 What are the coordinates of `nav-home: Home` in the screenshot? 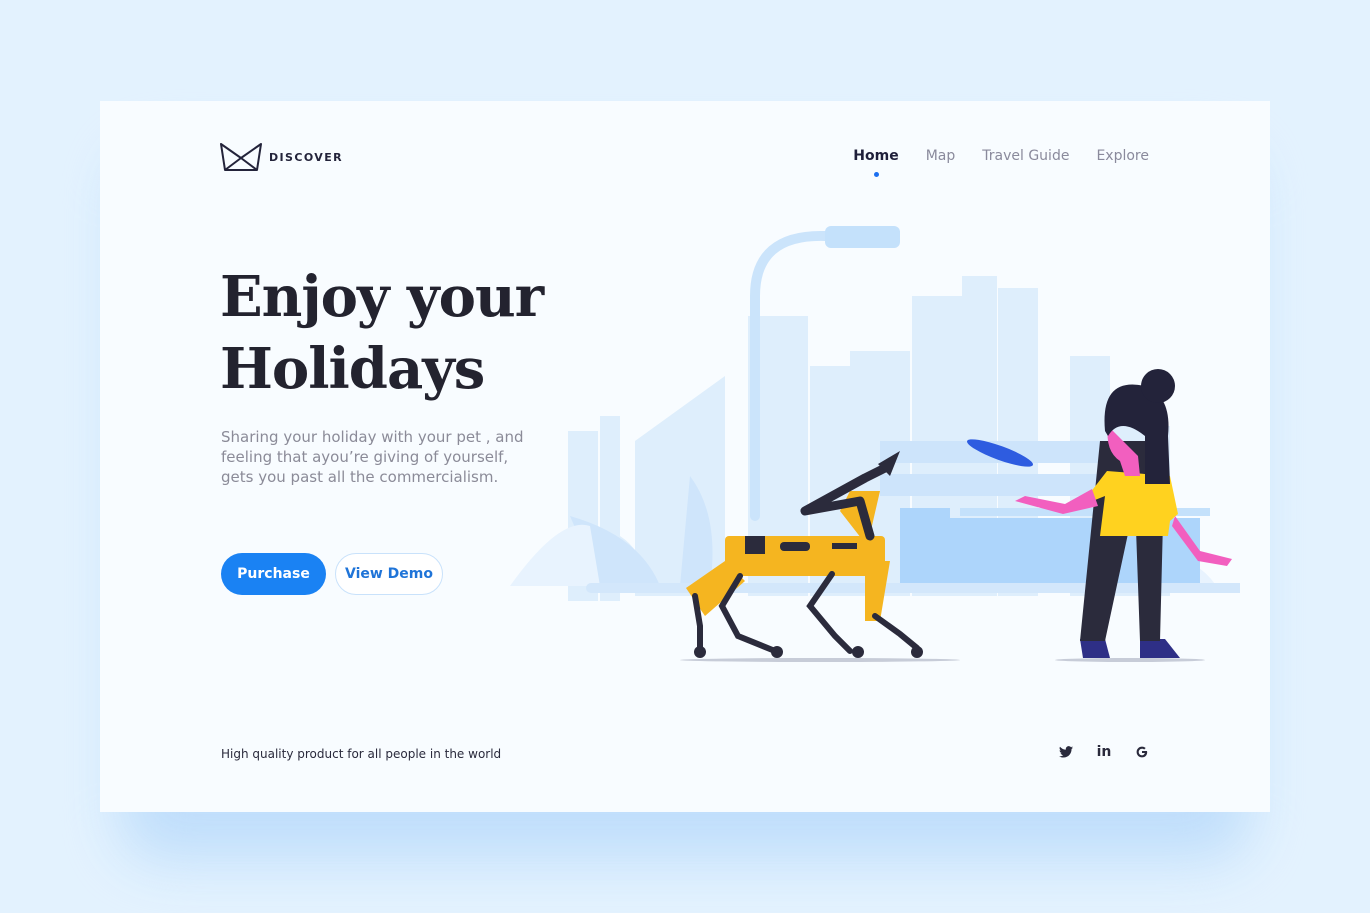 It's located at (876, 162).